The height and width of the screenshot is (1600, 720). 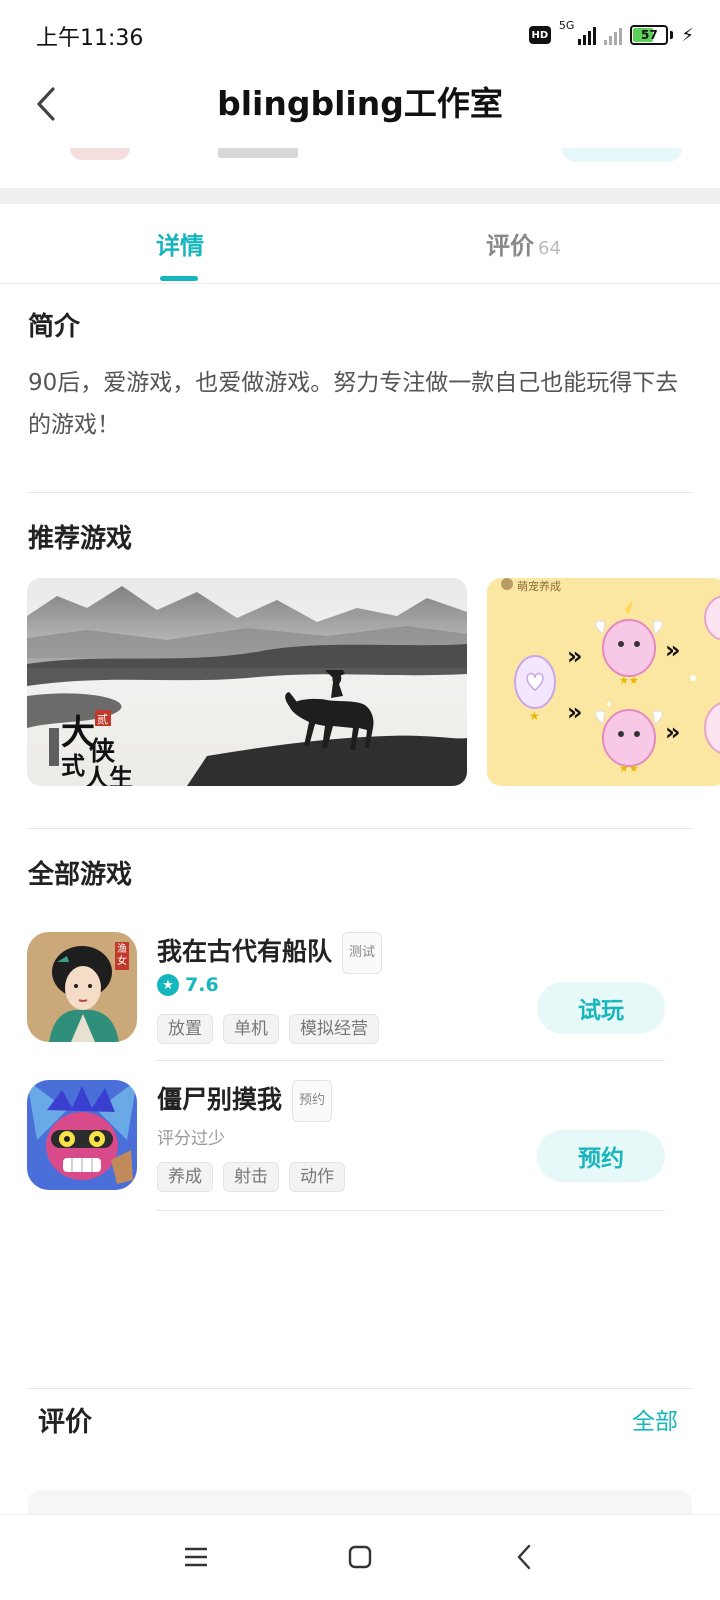 I want to click on reviews-title: 评价, so click(x=65, y=1422).